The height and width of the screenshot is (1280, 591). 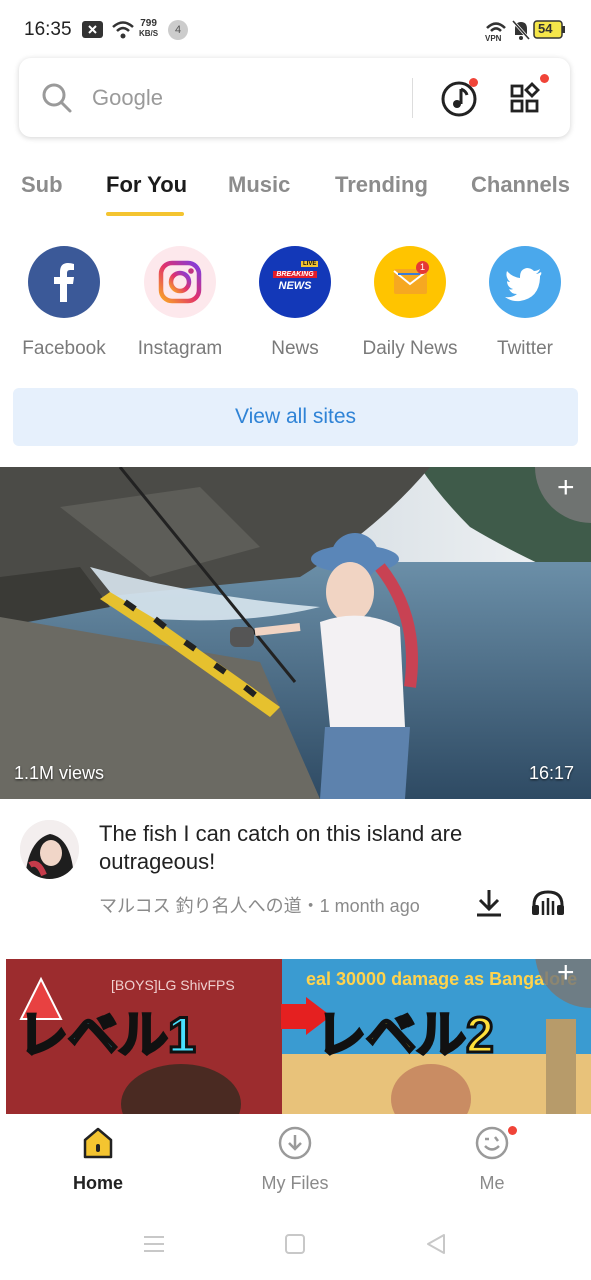 What do you see at coordinates (492, 1143) in the screenshot?
I see `smiley-icon` at bounding box center [492, 1143].